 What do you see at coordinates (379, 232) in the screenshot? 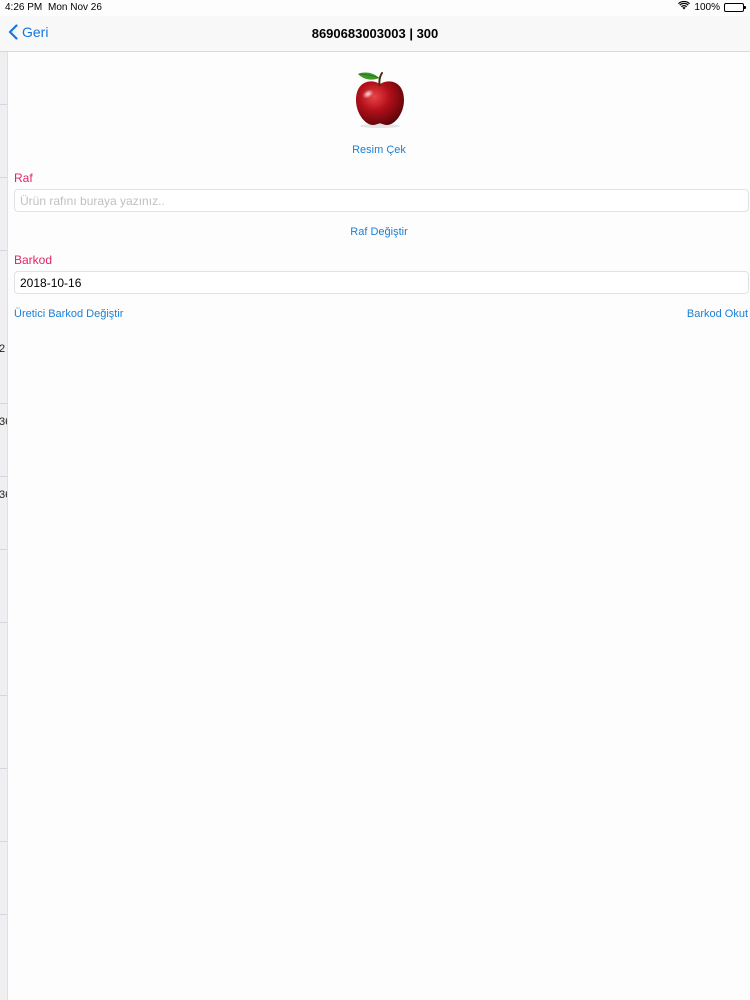
I see `raf-change-button: Raf Değiştir` at bounding box center [379, 232].